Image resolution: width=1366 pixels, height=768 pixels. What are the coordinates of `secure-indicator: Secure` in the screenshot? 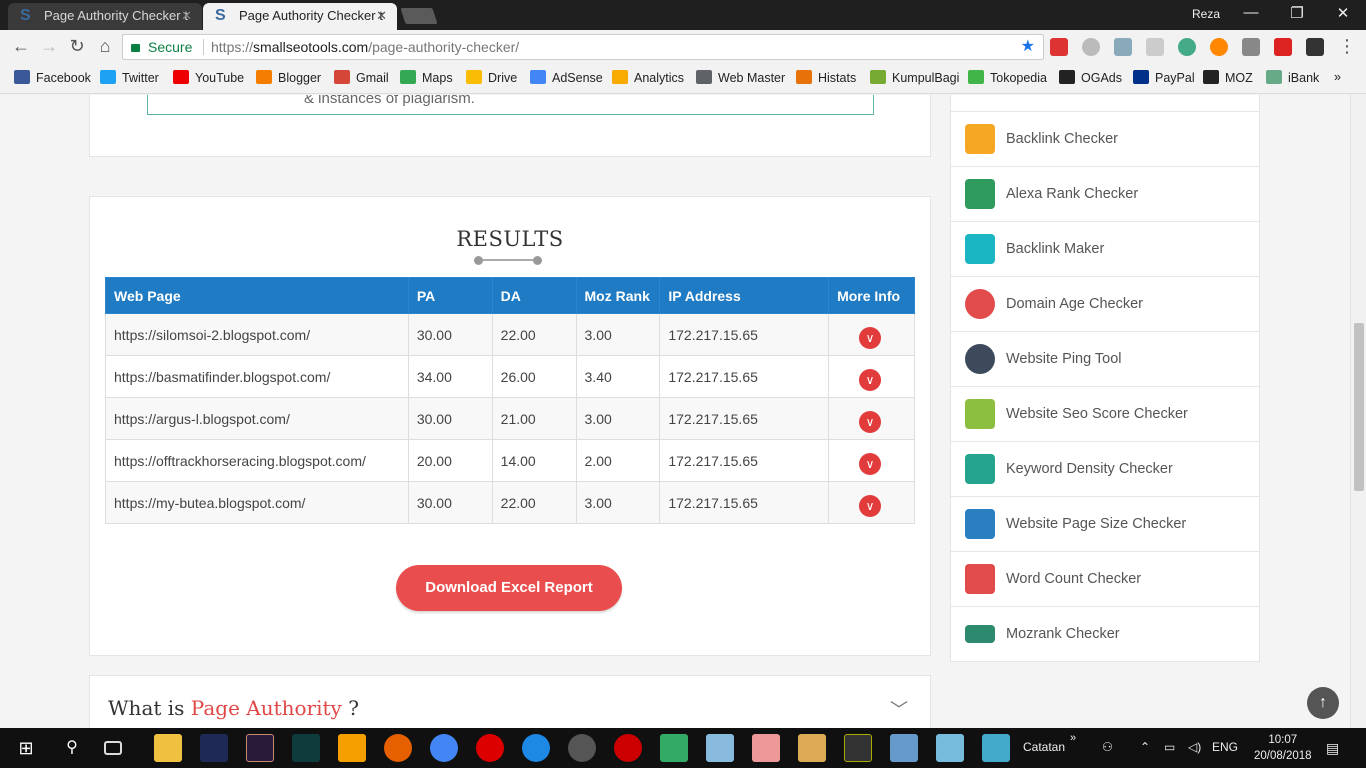 It's located at (161, 47).